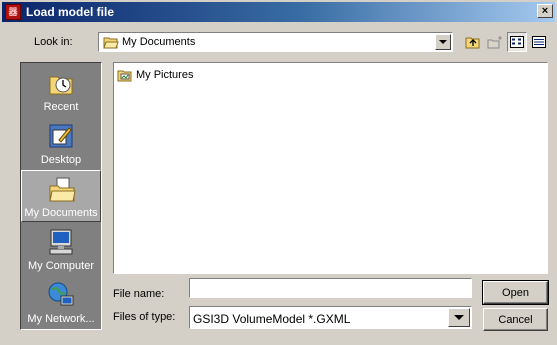  What do you see at coordinates (61, 266) in the screenshot?
I see `place-label: My Computer` at bounding box center [61, 266].